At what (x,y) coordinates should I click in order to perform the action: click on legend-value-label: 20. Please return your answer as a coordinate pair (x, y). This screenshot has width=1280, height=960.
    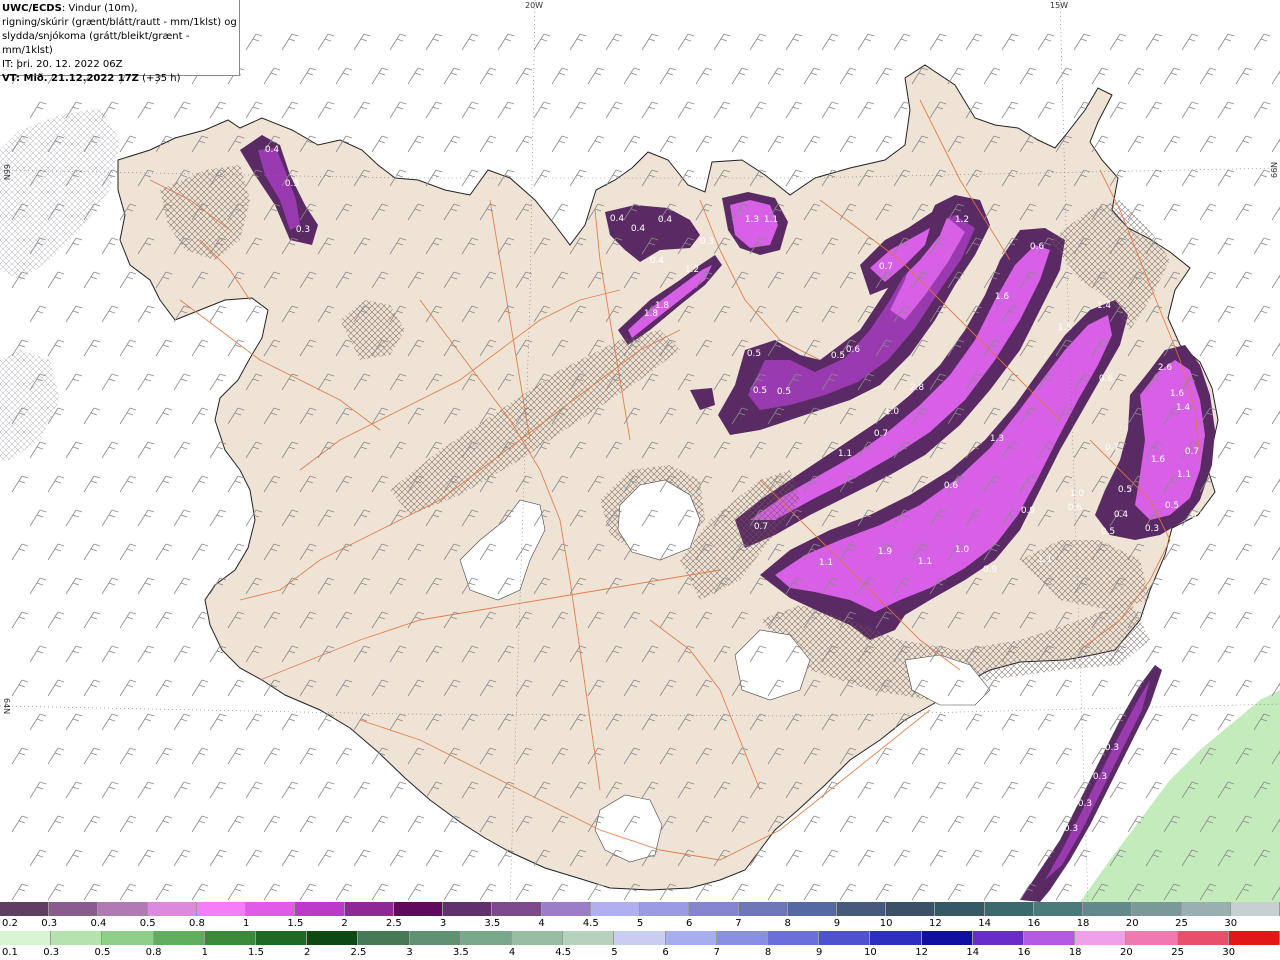
    Looking at the image, I should click on (1132, 923).